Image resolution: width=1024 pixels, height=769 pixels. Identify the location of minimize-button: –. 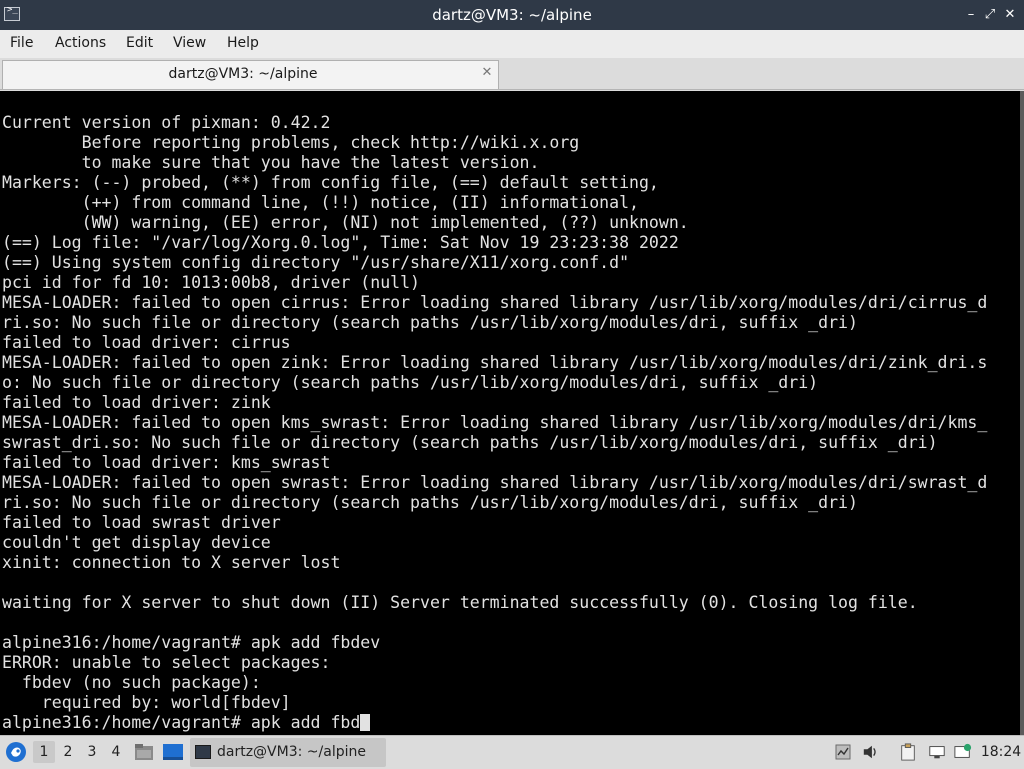
(971, 15).